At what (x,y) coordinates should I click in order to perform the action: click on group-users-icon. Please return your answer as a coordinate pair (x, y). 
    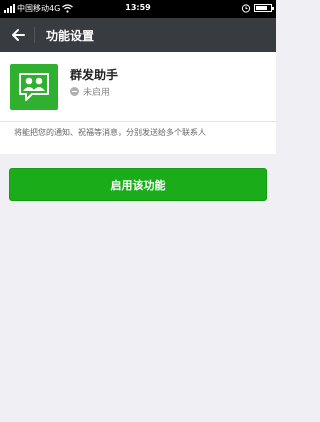
    Looking at the image, I should click on (34, 87).